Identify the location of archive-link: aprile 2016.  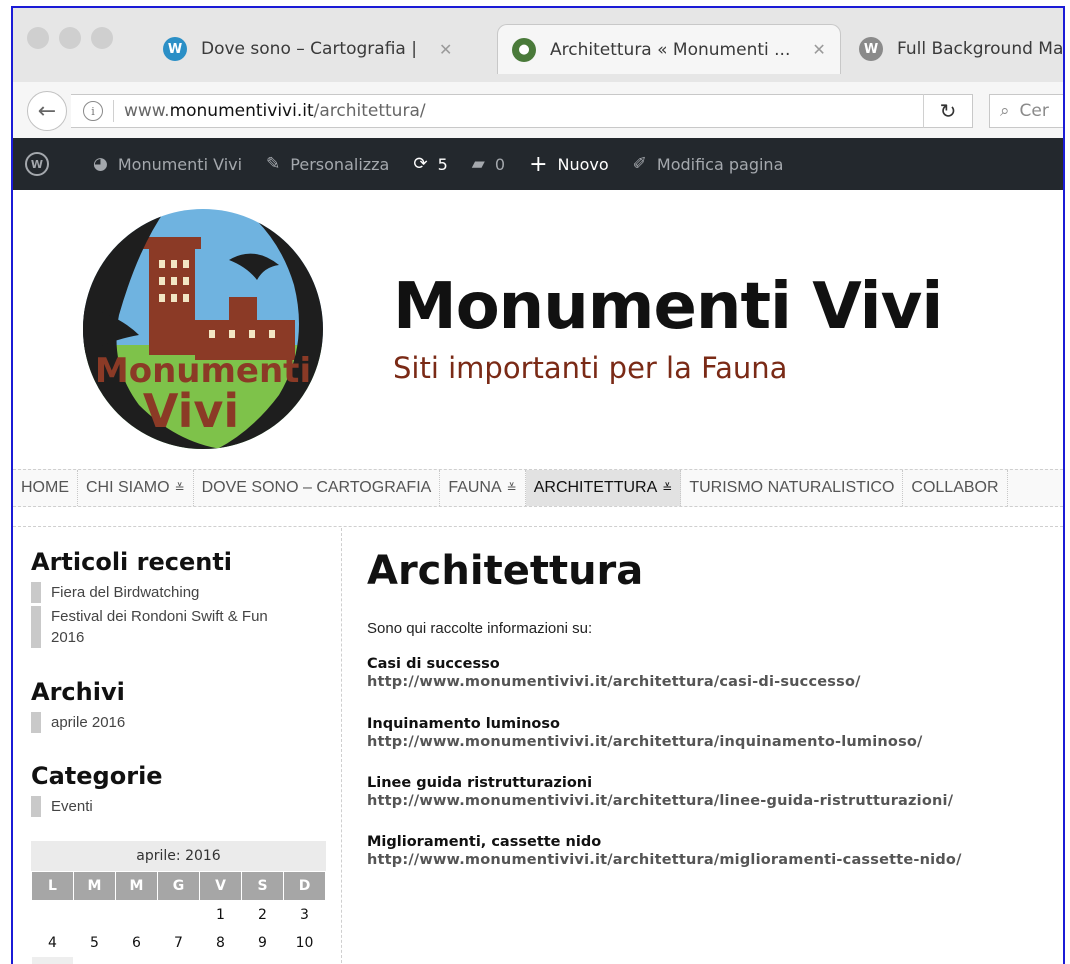
(88, 722).